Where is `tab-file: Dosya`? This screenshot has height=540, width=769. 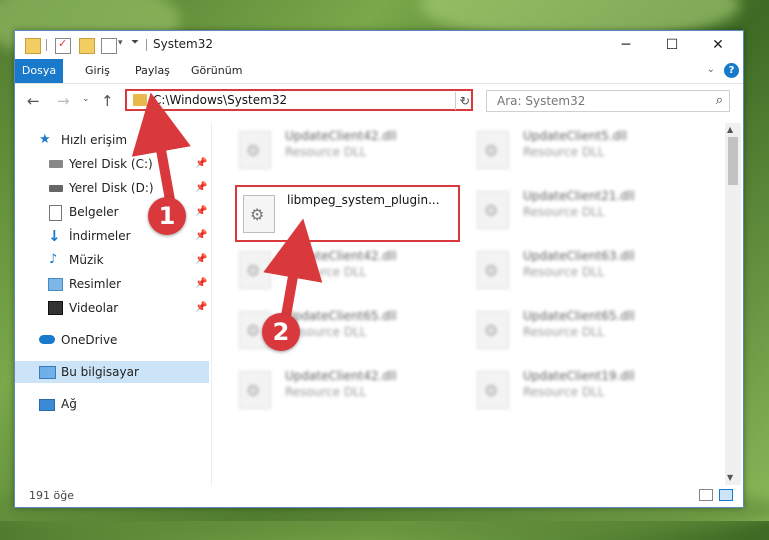
tab-file: Dosya is located at coordinates (39, 71).